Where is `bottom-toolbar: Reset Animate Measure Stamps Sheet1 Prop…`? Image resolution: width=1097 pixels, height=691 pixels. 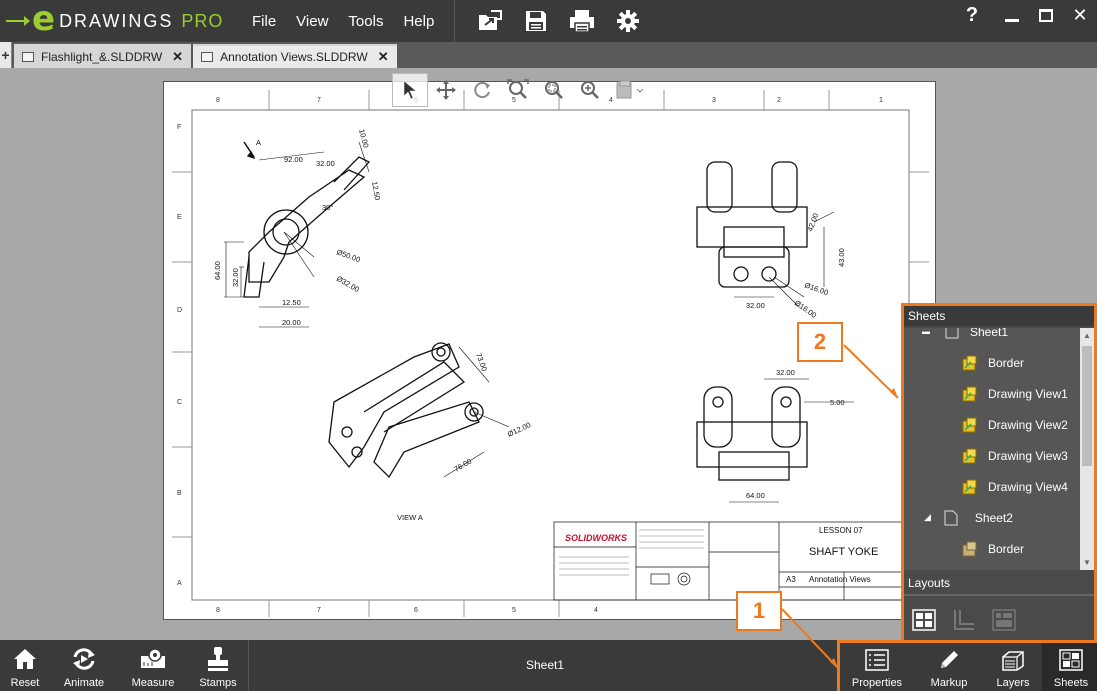
bottom-toolbar: Reset Animate Measure Stamps Sheet1 Prop… is located at coordinates (548, 665).